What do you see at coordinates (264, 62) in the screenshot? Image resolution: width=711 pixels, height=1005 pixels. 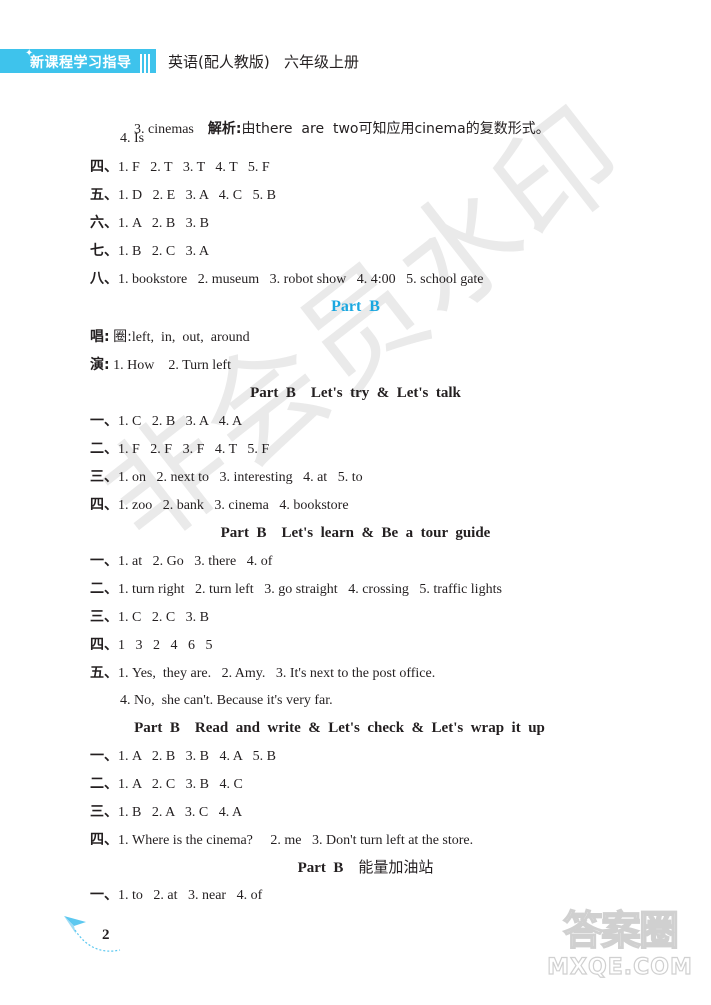 I see `book-title: 英语(配人教版) 六年级上册` at bounding box center [264, 62].